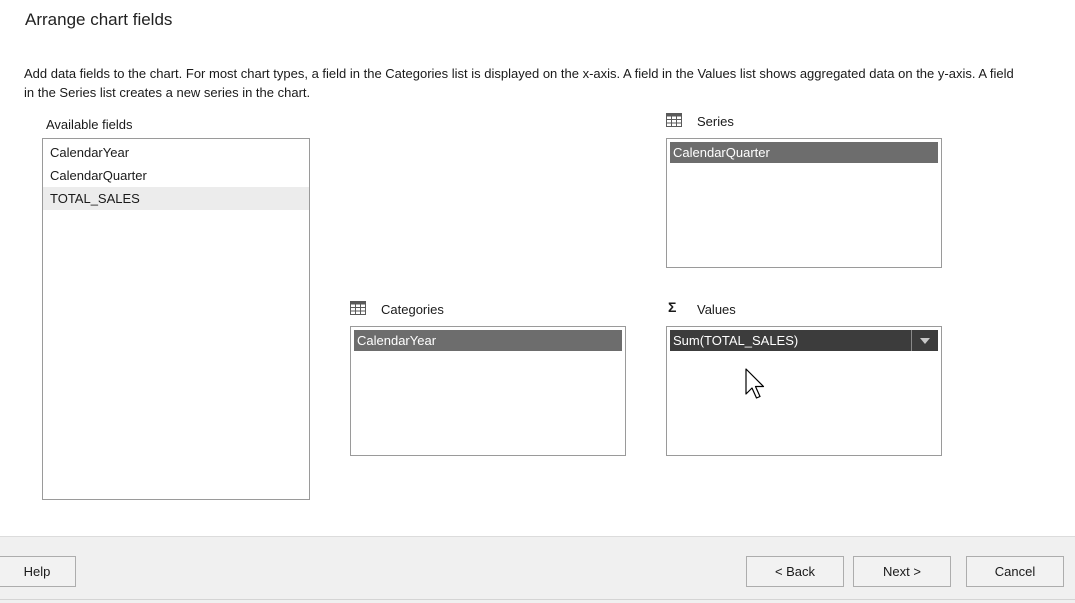 This screenshot has height=603, width=1075. What do you see at coordinates (804, 152) in the screenshot?
I see `series-item: CalendarQuarter` at bounding box center [804, 152].